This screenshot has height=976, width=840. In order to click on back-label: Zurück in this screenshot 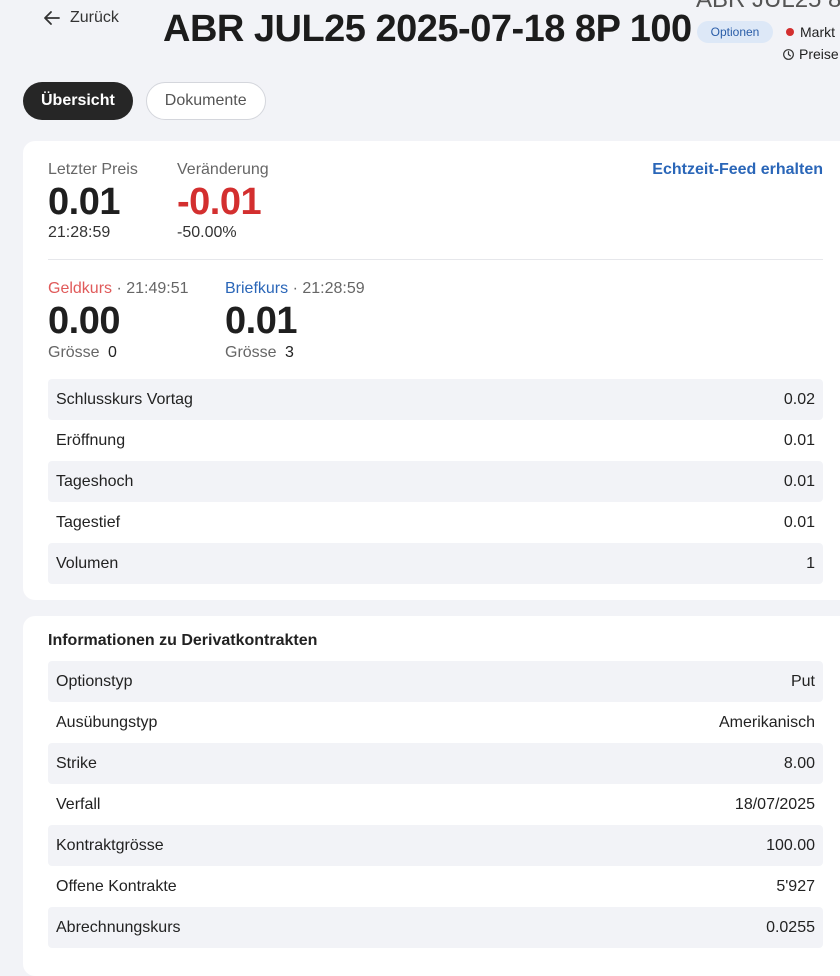, I will do `click(94, 17)`.